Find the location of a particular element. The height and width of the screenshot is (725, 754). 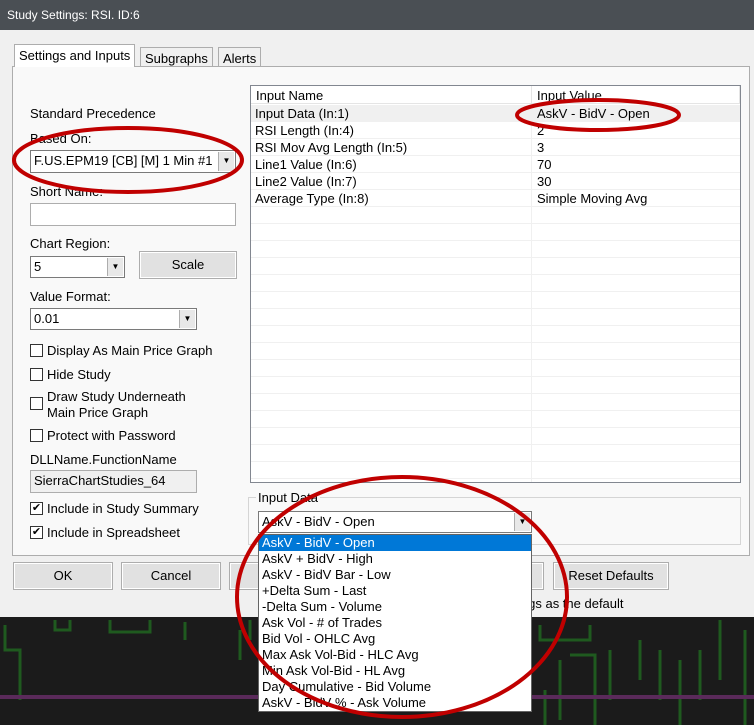

include-summary-label: Include in Study Summary is located at coordinates (123, 508).